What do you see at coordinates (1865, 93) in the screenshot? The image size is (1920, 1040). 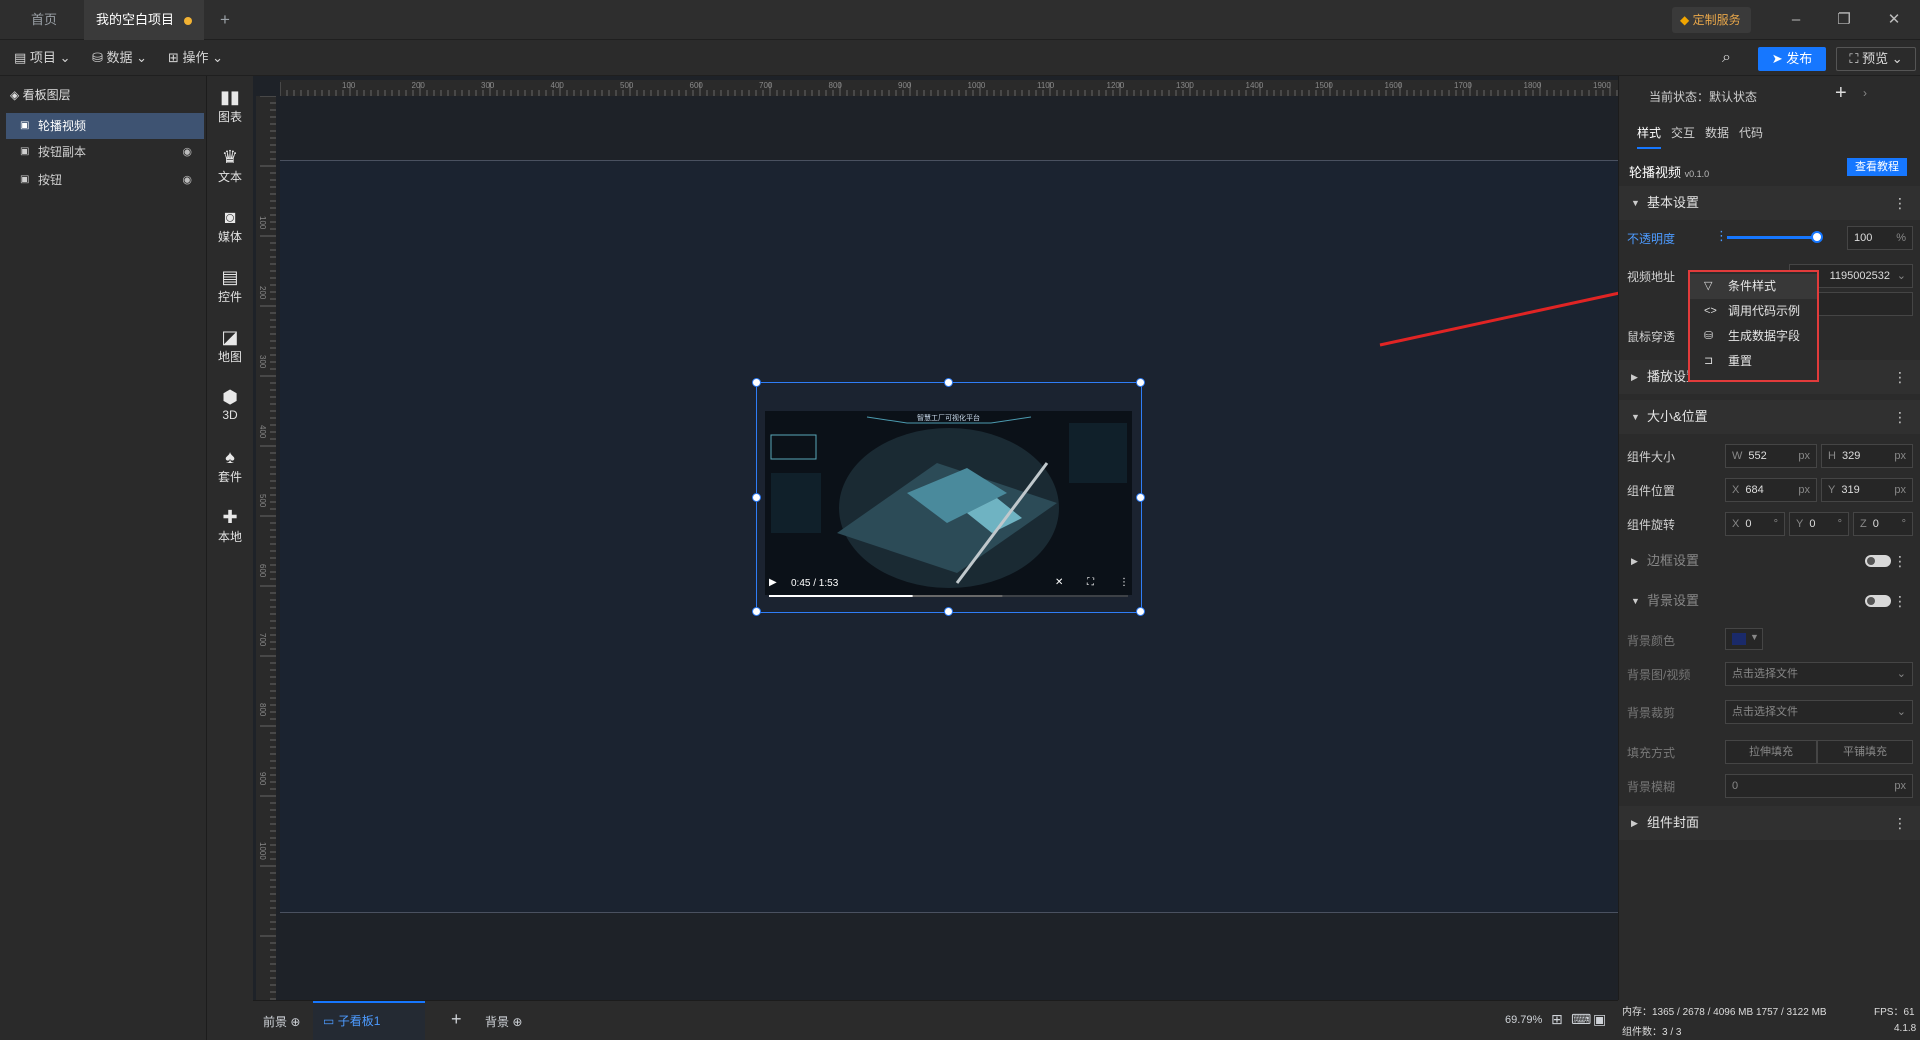 I see `chevron-right-icon: ›` at bounding box center [1865, 93].